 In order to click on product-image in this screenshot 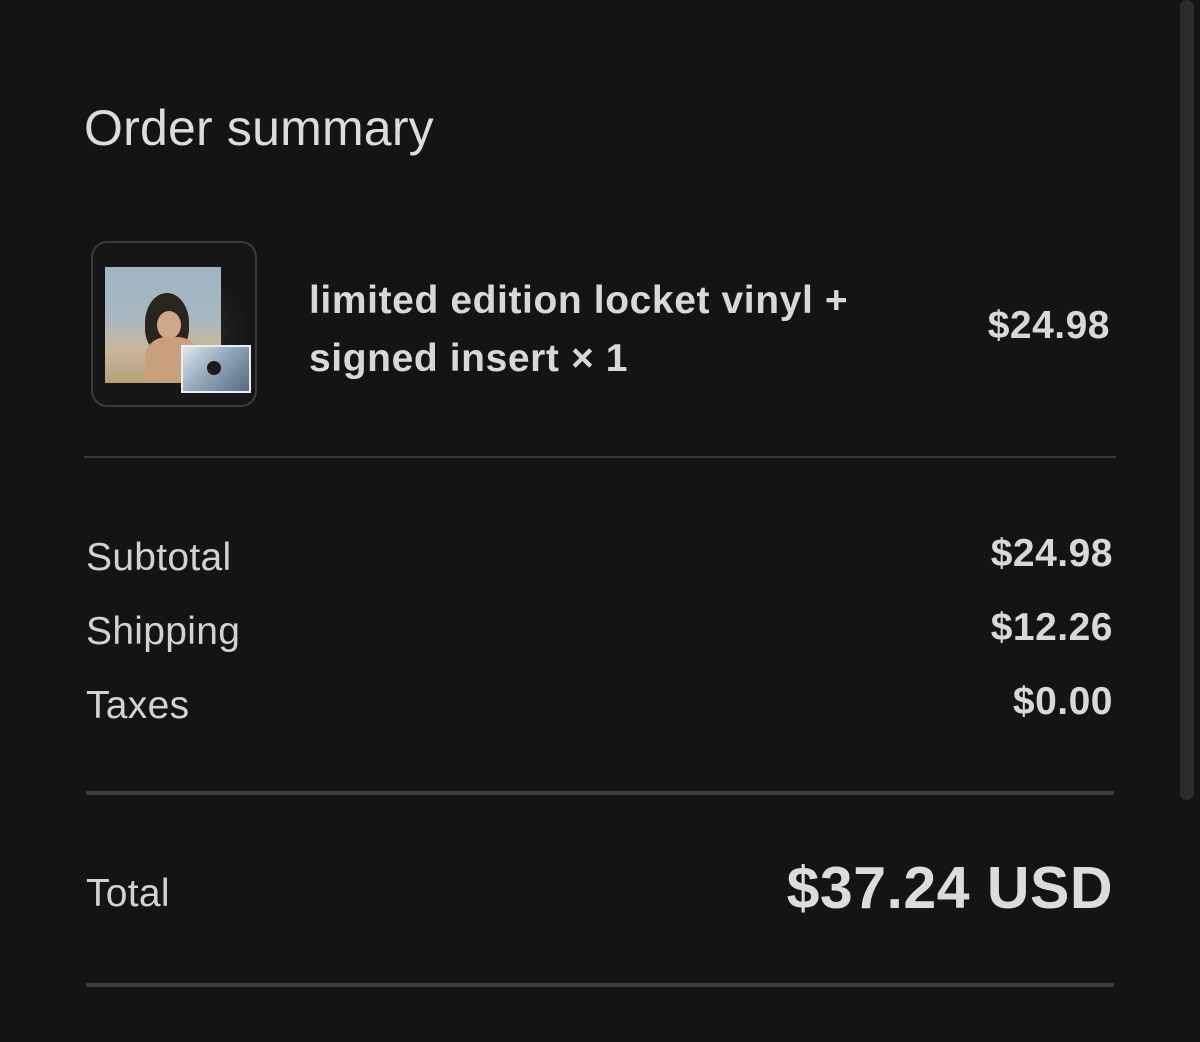, I will do `click(178, 331)`.